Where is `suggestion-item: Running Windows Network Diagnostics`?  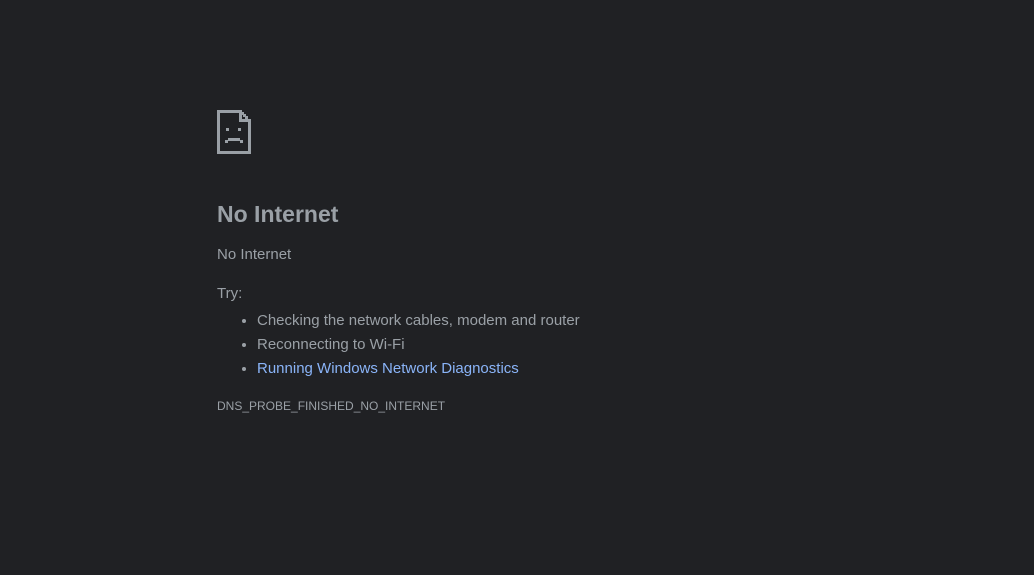
suggestion-item: Running Windows Network Diagnostics is located at coordinates (537, 369).